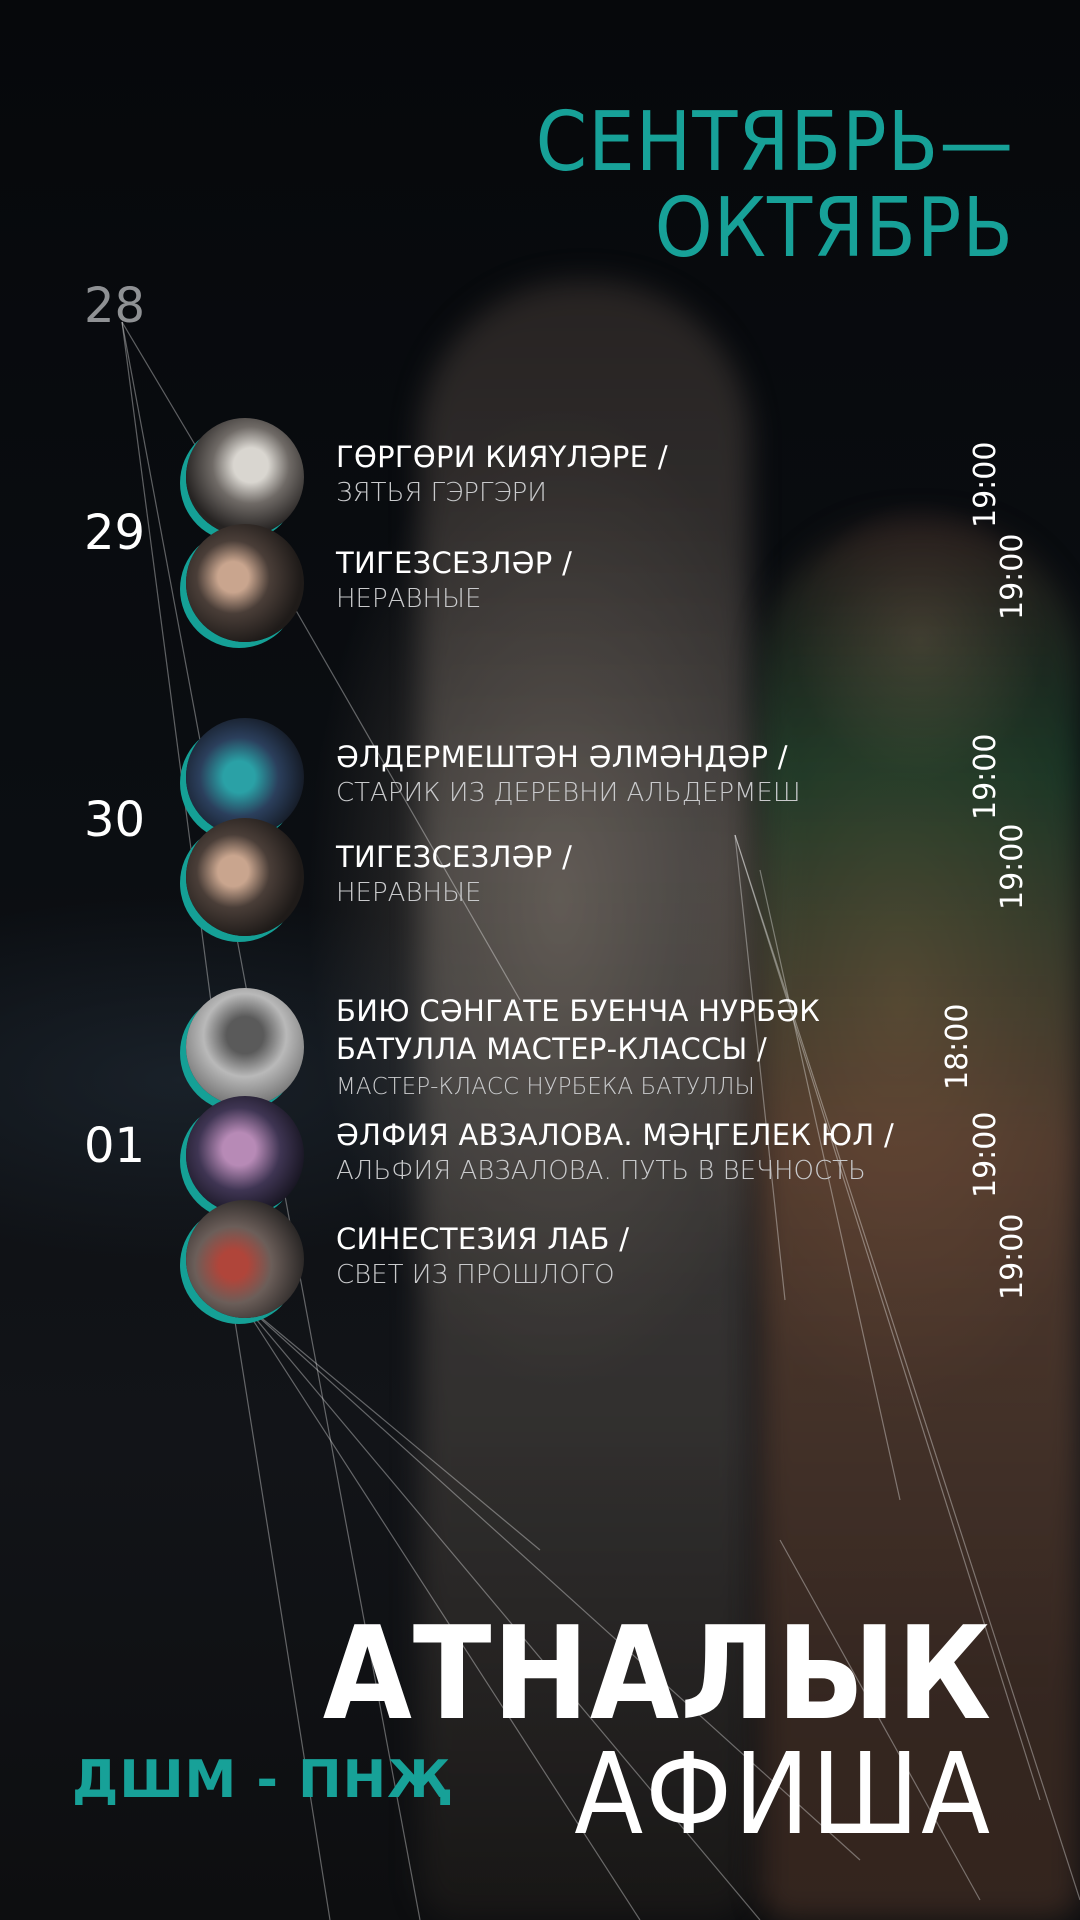  Describe the element at coordinates (552, 1049) in the screenshot. I see `event-title-line2: БАТУЛЛА МАСТЕР-КЛАССЫ /` at that location.